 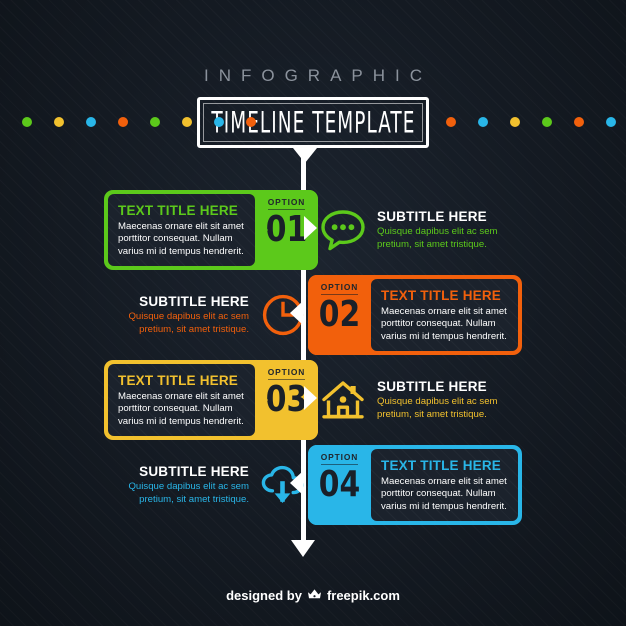 I want to click on option-number: 04, so click(x=339, y=484).